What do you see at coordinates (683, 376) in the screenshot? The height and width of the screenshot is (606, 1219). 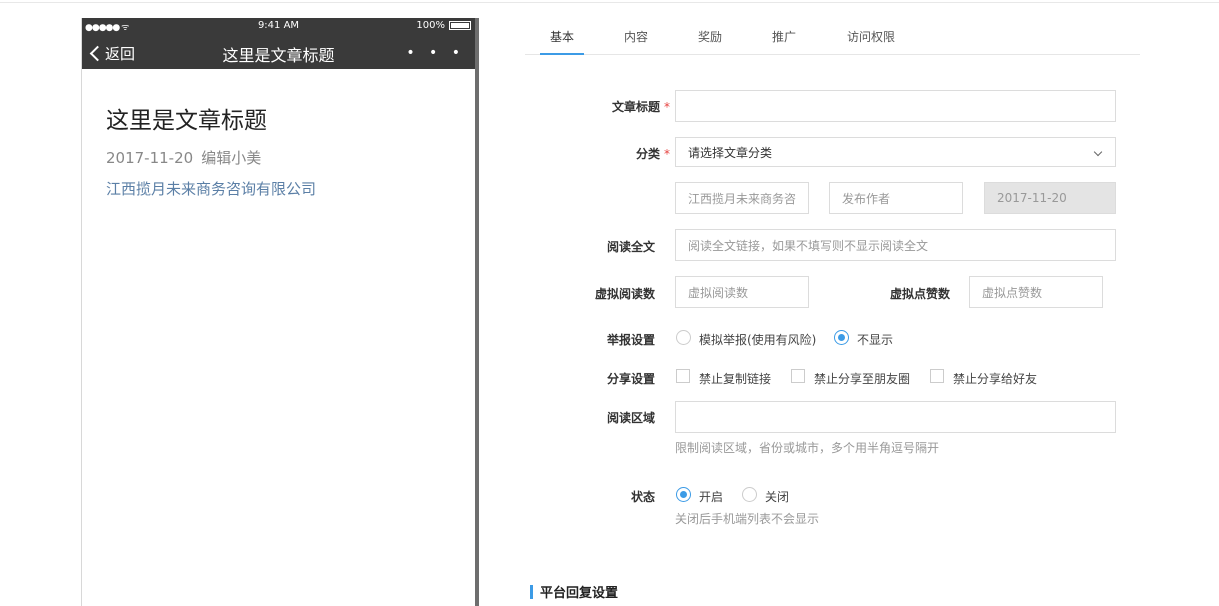 I see `no-copy-link-checkbox` at bounding box center [683, 376].